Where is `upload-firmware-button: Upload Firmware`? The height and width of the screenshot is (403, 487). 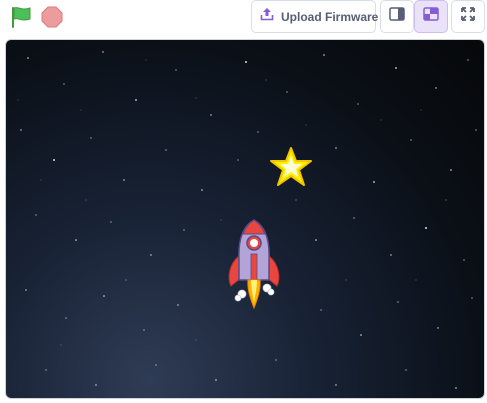 upload-firmware-button: Upload Firmware is located at coordinates (315, 16).